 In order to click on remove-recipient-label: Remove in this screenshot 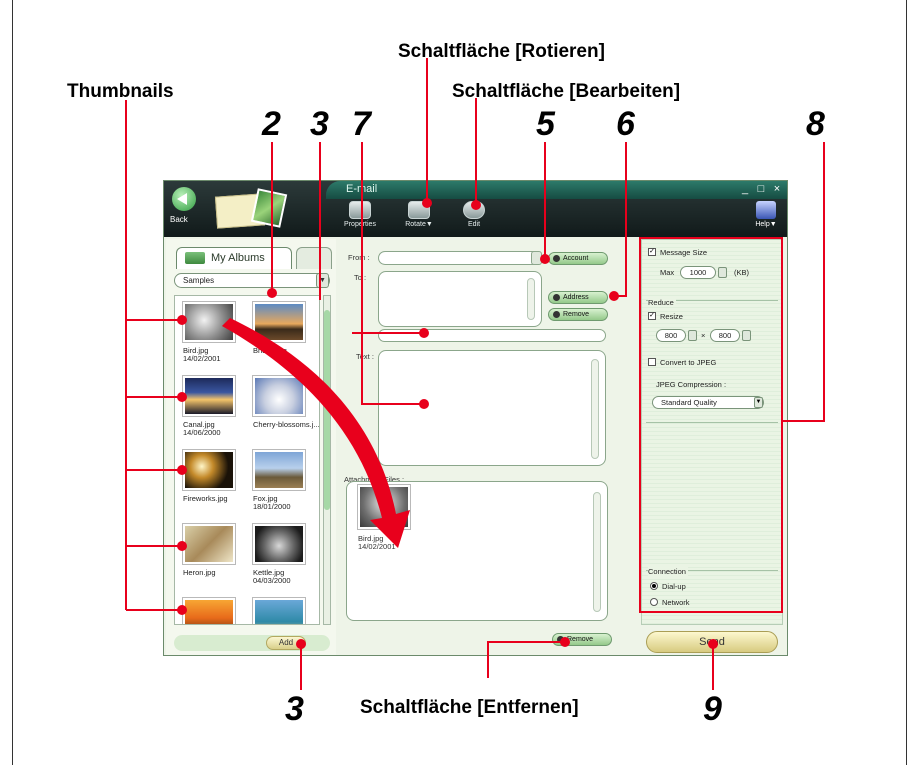, I will do `click(576, 314)`.